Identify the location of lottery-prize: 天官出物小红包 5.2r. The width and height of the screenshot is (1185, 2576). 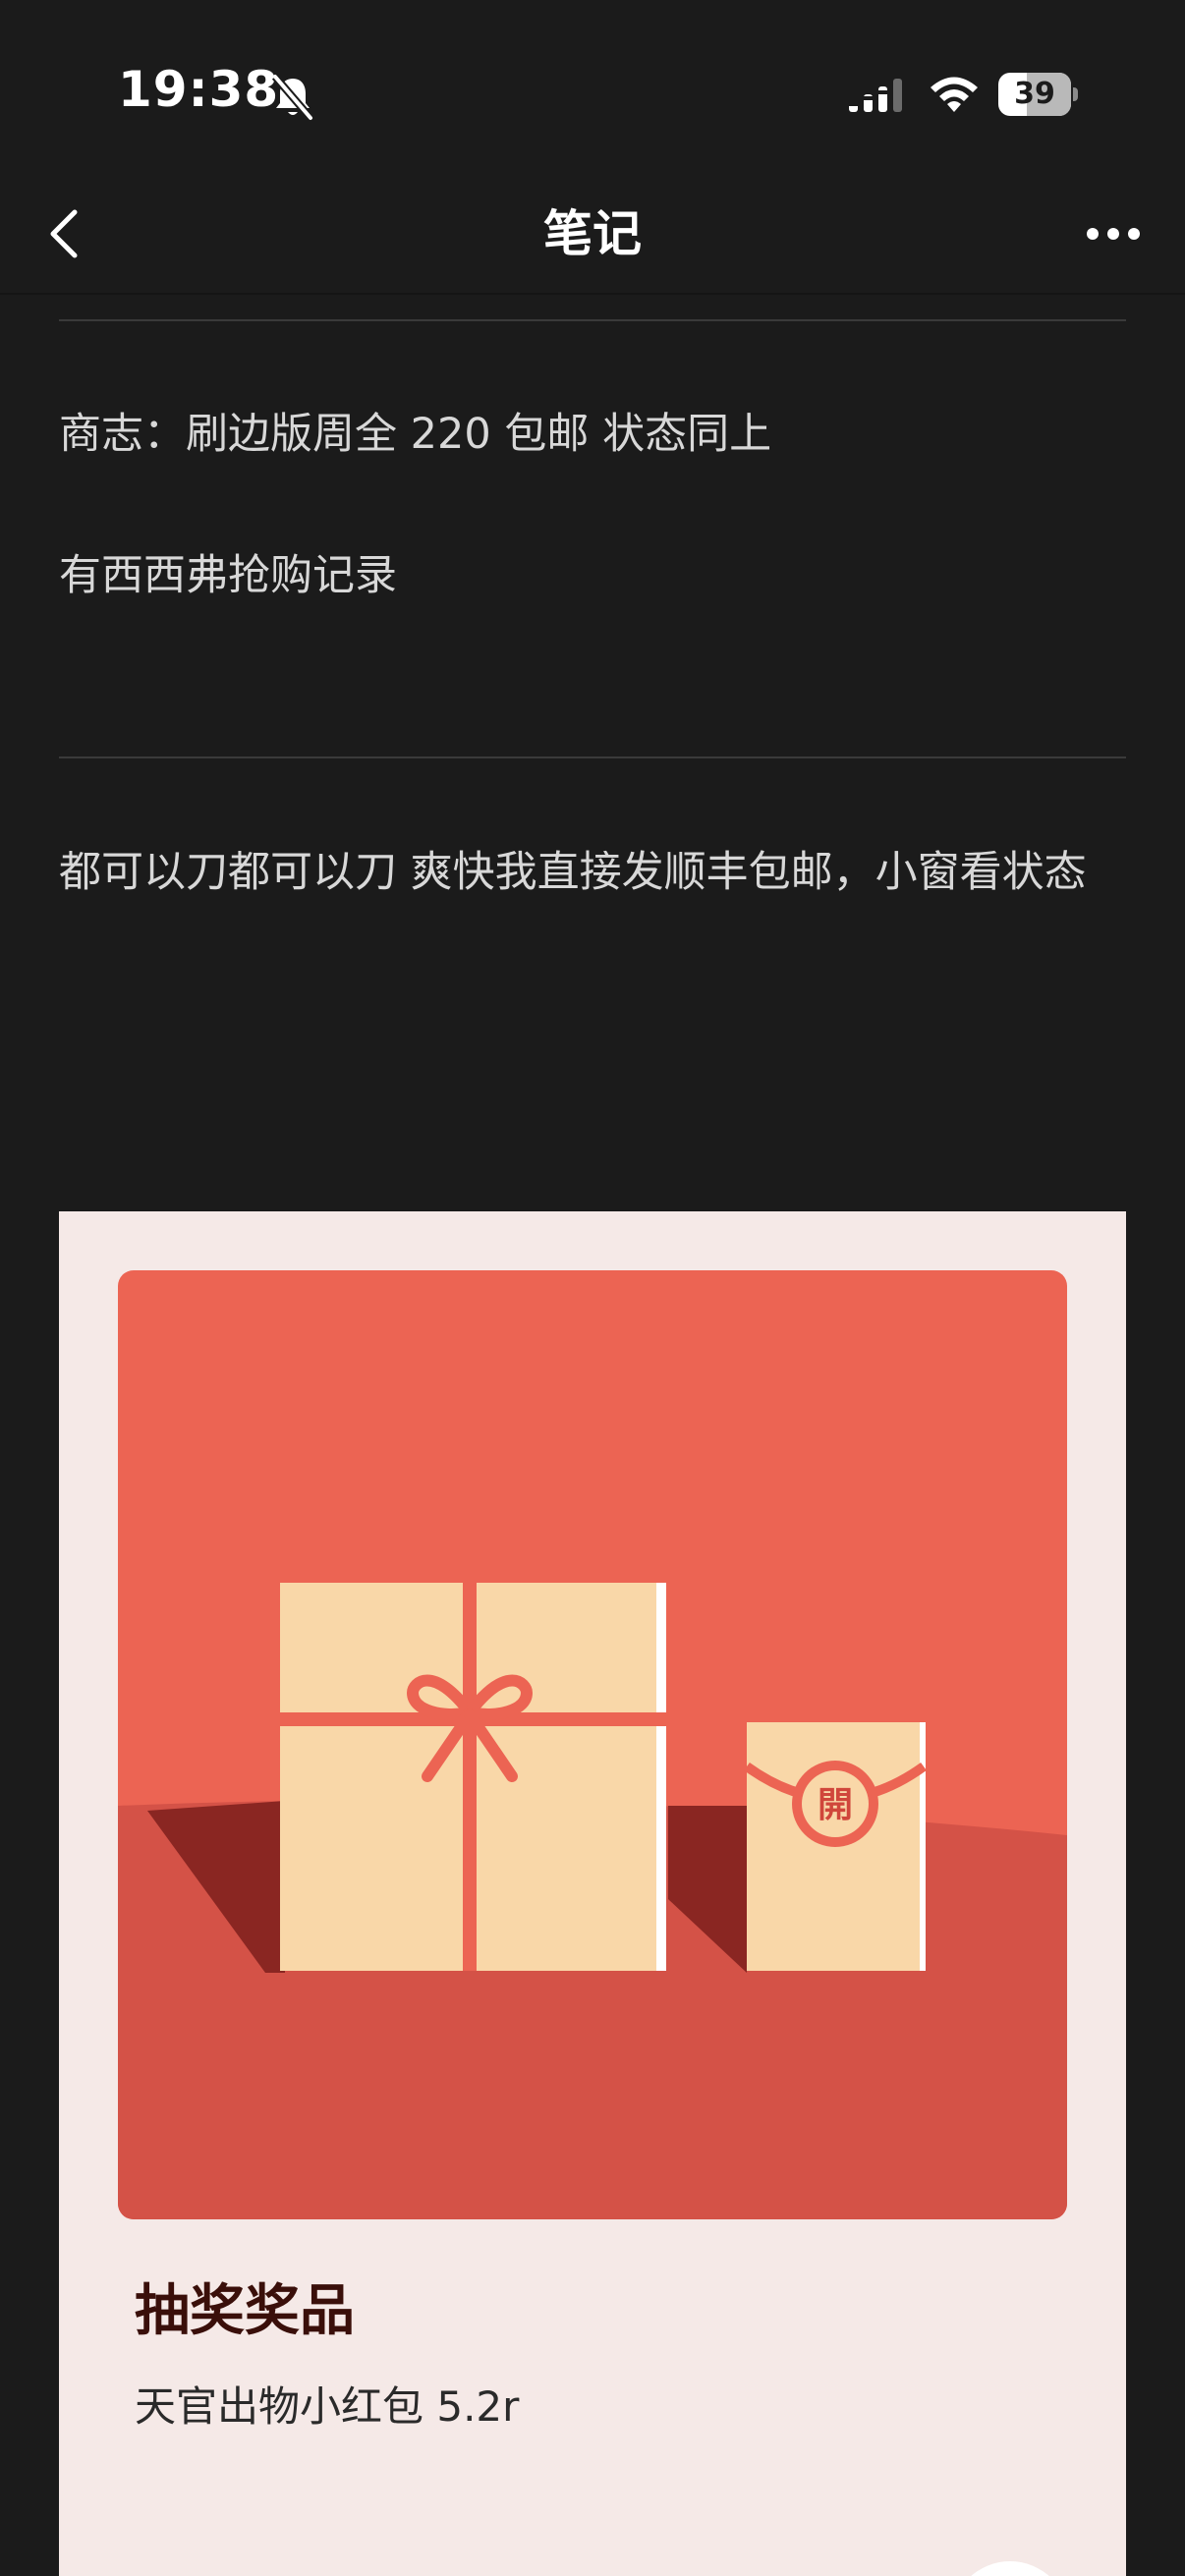
(327, 2406).